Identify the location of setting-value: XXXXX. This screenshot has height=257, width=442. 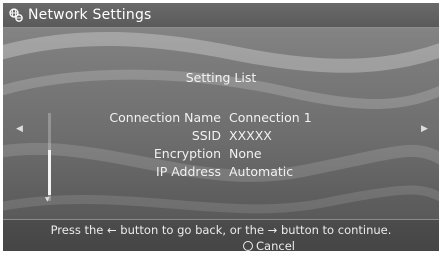
(250, 135).